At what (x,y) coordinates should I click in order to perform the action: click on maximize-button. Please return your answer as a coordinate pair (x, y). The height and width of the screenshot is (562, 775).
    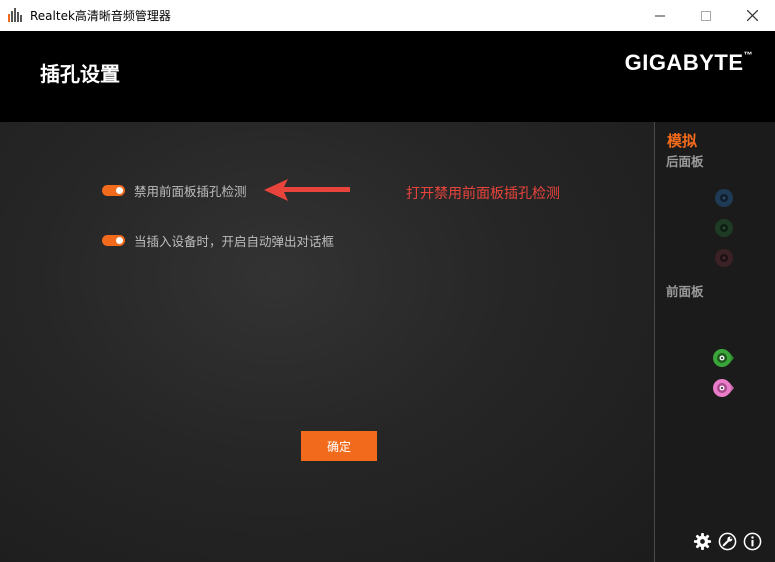
    Looking at the image, I should click on (706, 15).